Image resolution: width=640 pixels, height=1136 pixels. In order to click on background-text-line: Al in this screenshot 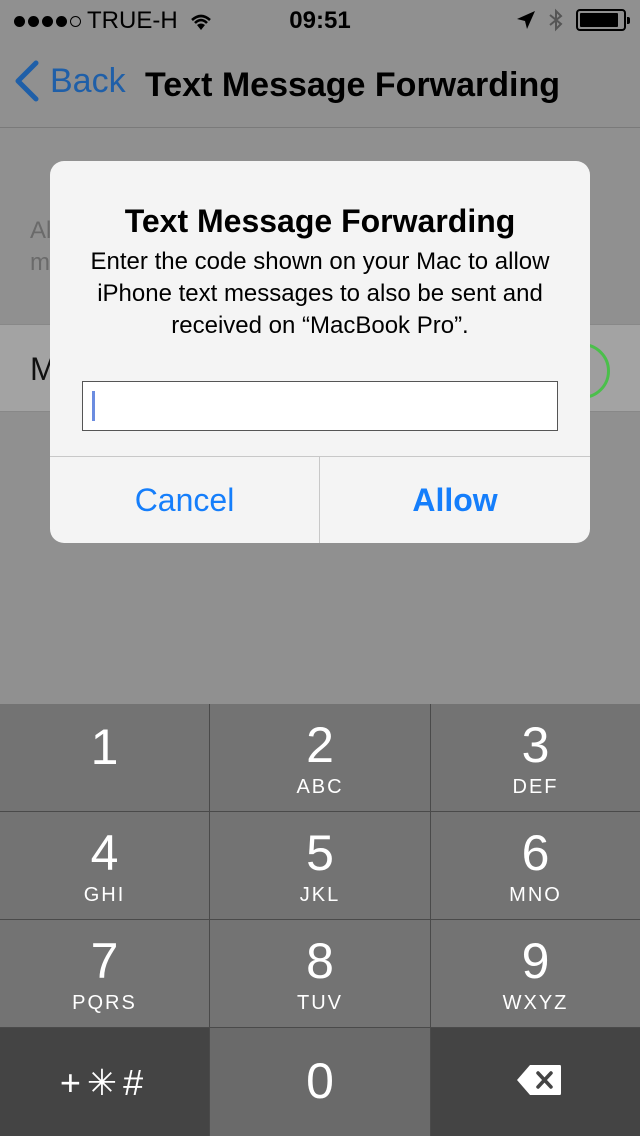, I will do `click(41, 230)`.